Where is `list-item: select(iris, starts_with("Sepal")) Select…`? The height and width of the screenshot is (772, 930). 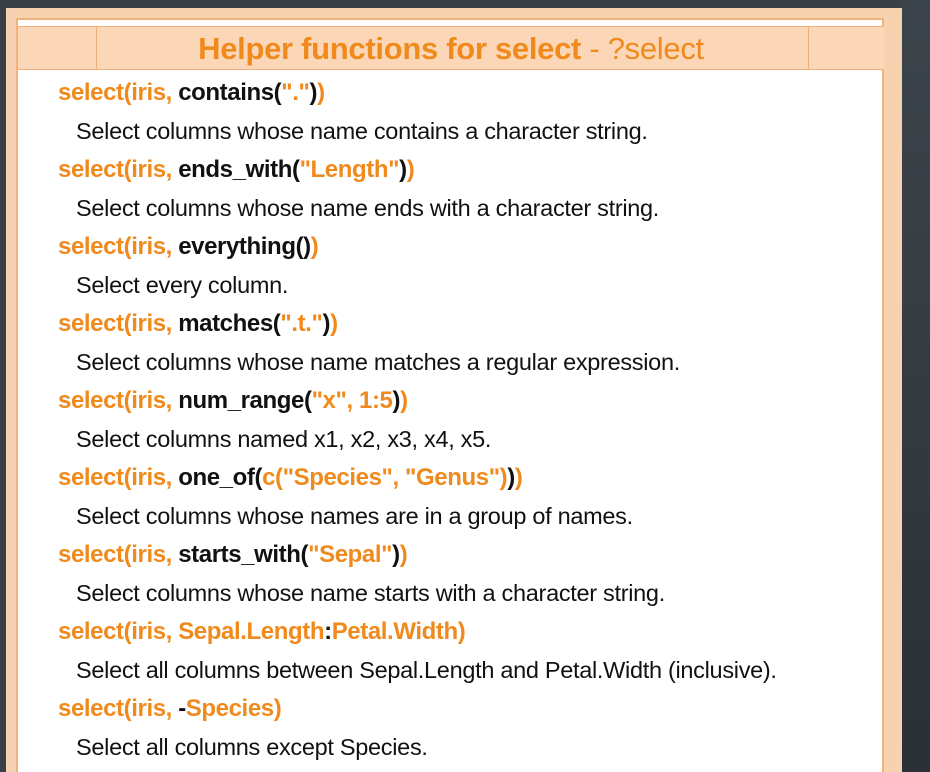 list-item: select(iris, starts_with("Sepal")) Select… is located at coordinates (468, 574).